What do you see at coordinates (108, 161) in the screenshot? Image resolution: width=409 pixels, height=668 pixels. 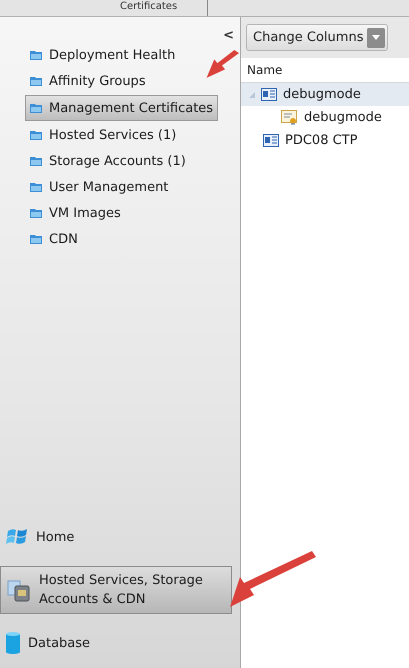 I see `sidebar-item: Storage Accounts (1)` at bounding box center [108, 161].